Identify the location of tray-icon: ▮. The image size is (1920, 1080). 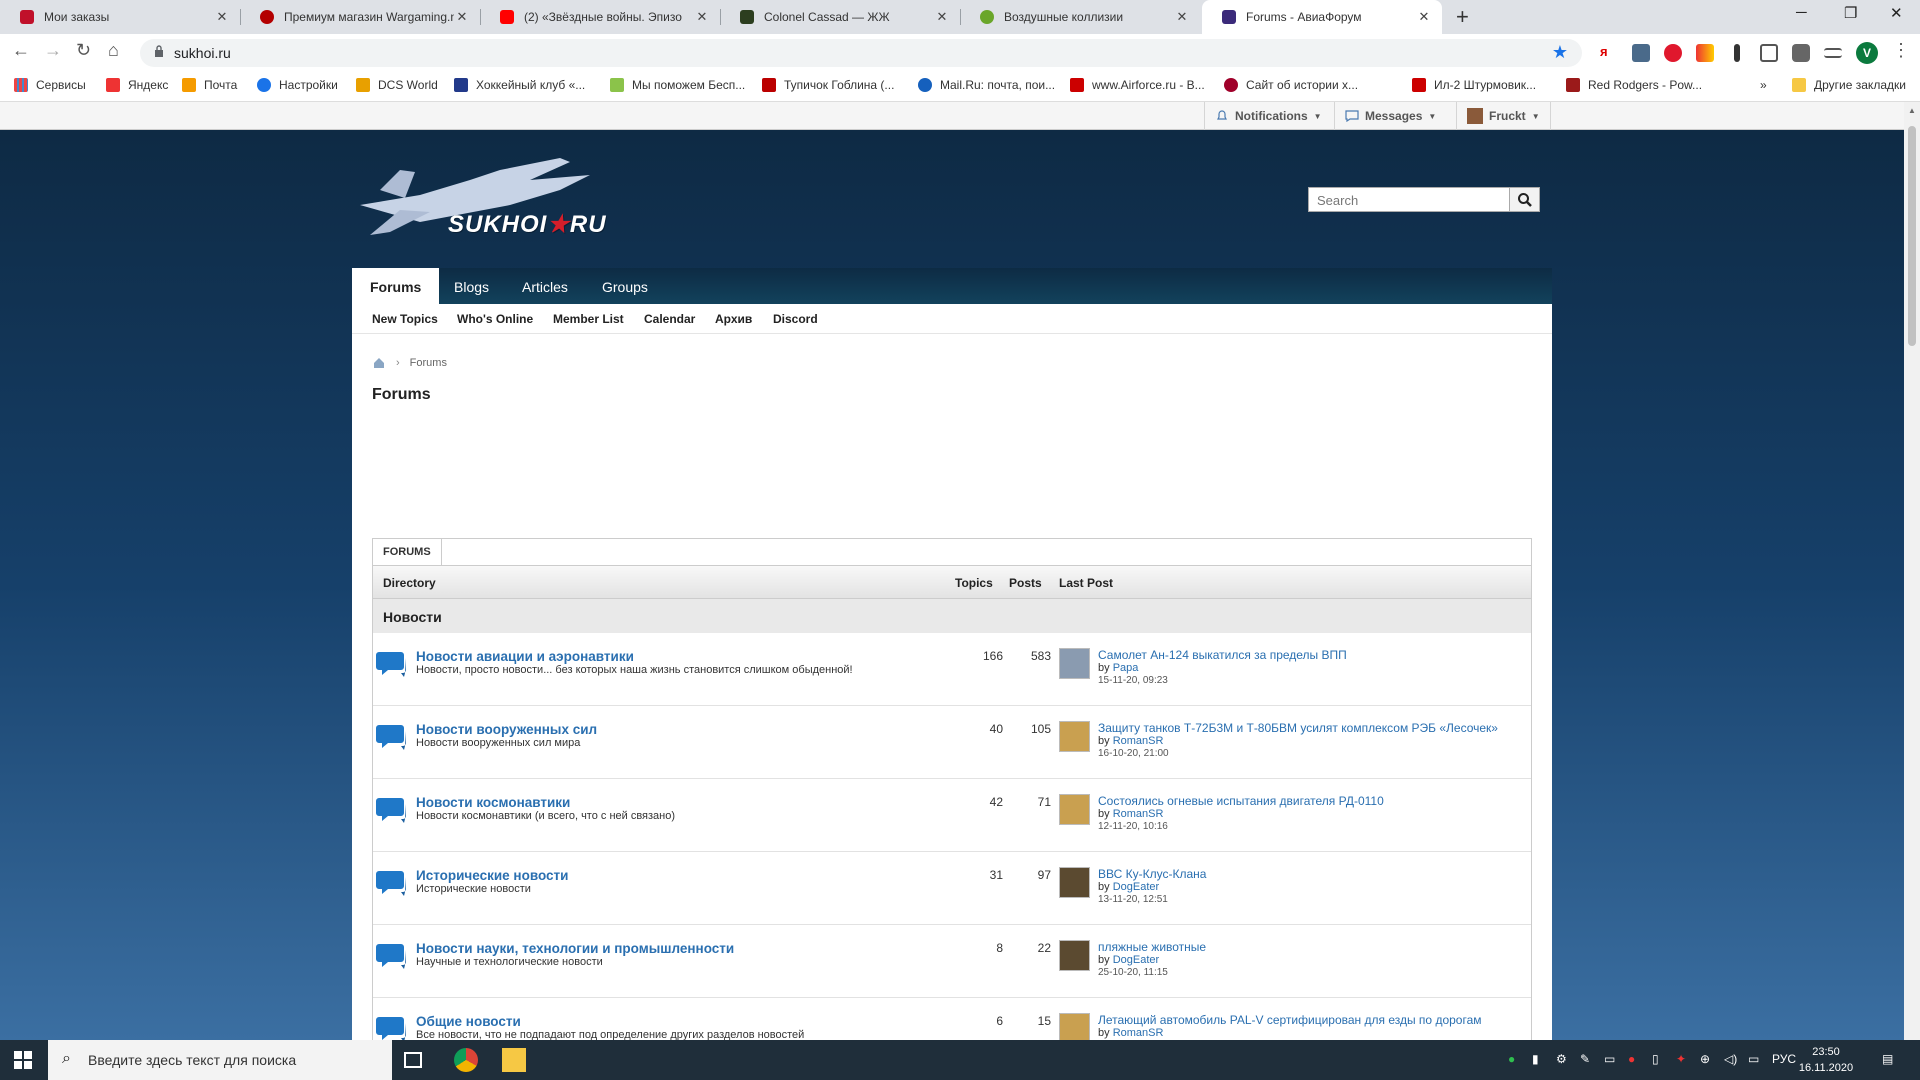
(1535, 1059).